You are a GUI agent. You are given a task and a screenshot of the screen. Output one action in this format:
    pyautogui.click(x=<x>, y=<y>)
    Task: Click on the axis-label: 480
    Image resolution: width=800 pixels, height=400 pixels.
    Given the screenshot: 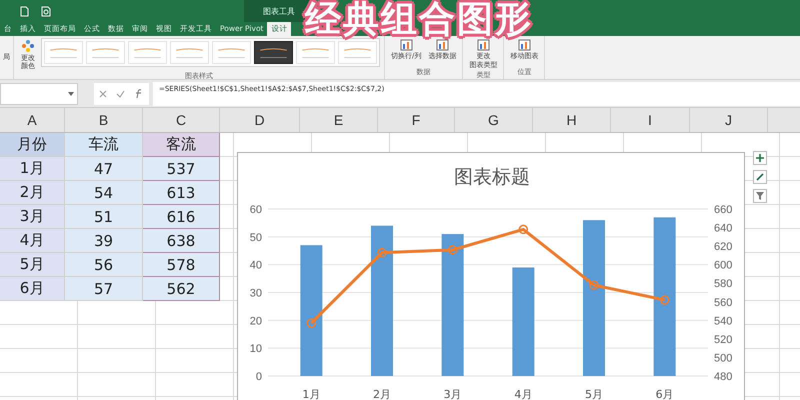 What is the action you would take?
    pyautogui.click(x=723, y=377)
    